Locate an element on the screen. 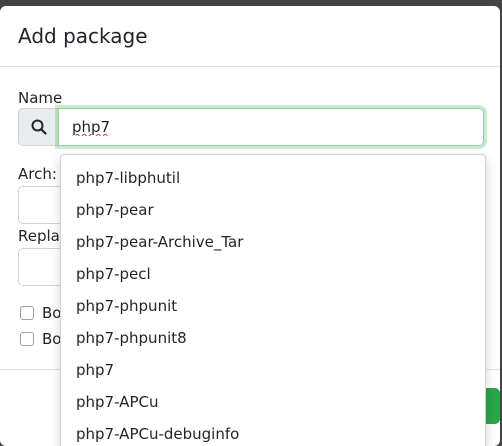 The image size is (502, 446). checkbox-1-label: Bo is located at coordinates (52, 313).